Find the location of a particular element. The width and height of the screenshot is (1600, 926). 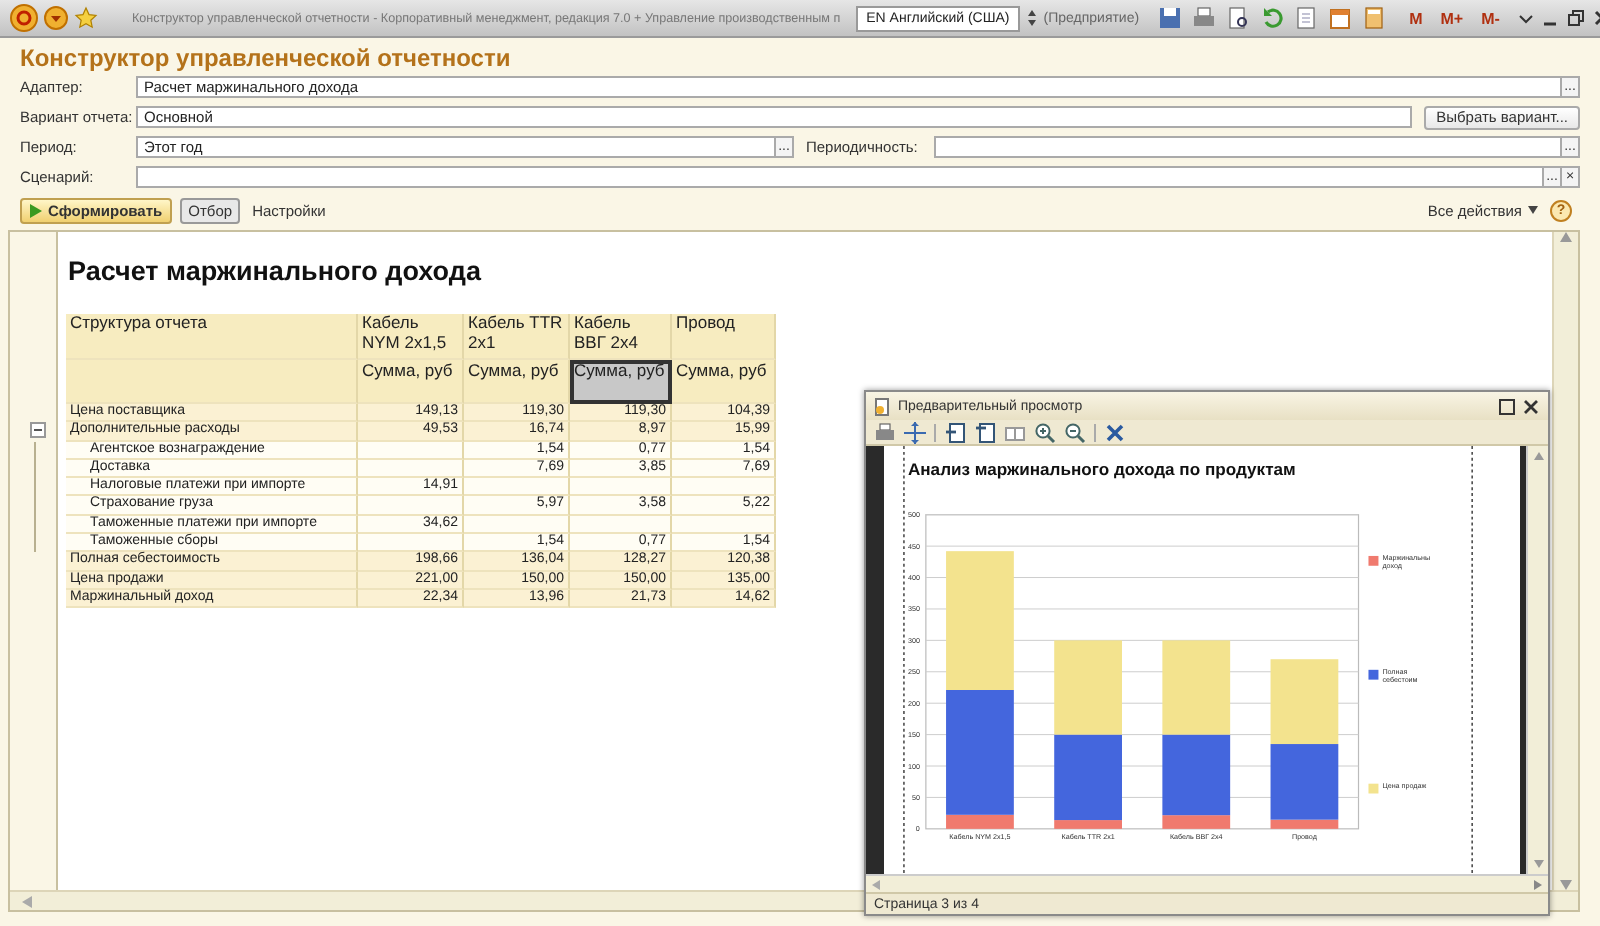

dropdown-icon is located at coordinates (56, 18).